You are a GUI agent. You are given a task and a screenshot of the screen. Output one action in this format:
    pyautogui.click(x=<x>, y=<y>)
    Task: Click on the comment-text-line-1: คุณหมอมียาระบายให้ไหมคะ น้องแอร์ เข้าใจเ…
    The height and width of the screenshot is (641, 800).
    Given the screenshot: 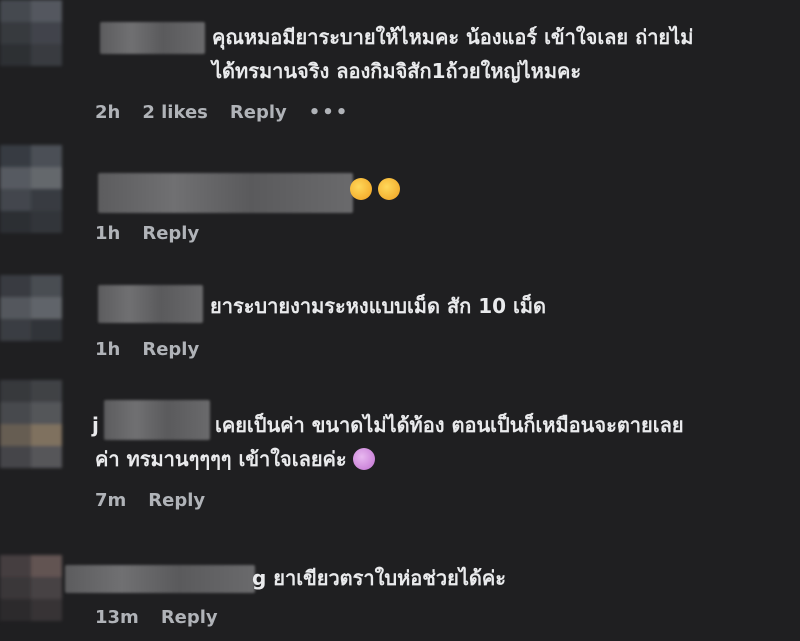 What is the action you would take?
    pyautogui.click(x=453, y=37)
    